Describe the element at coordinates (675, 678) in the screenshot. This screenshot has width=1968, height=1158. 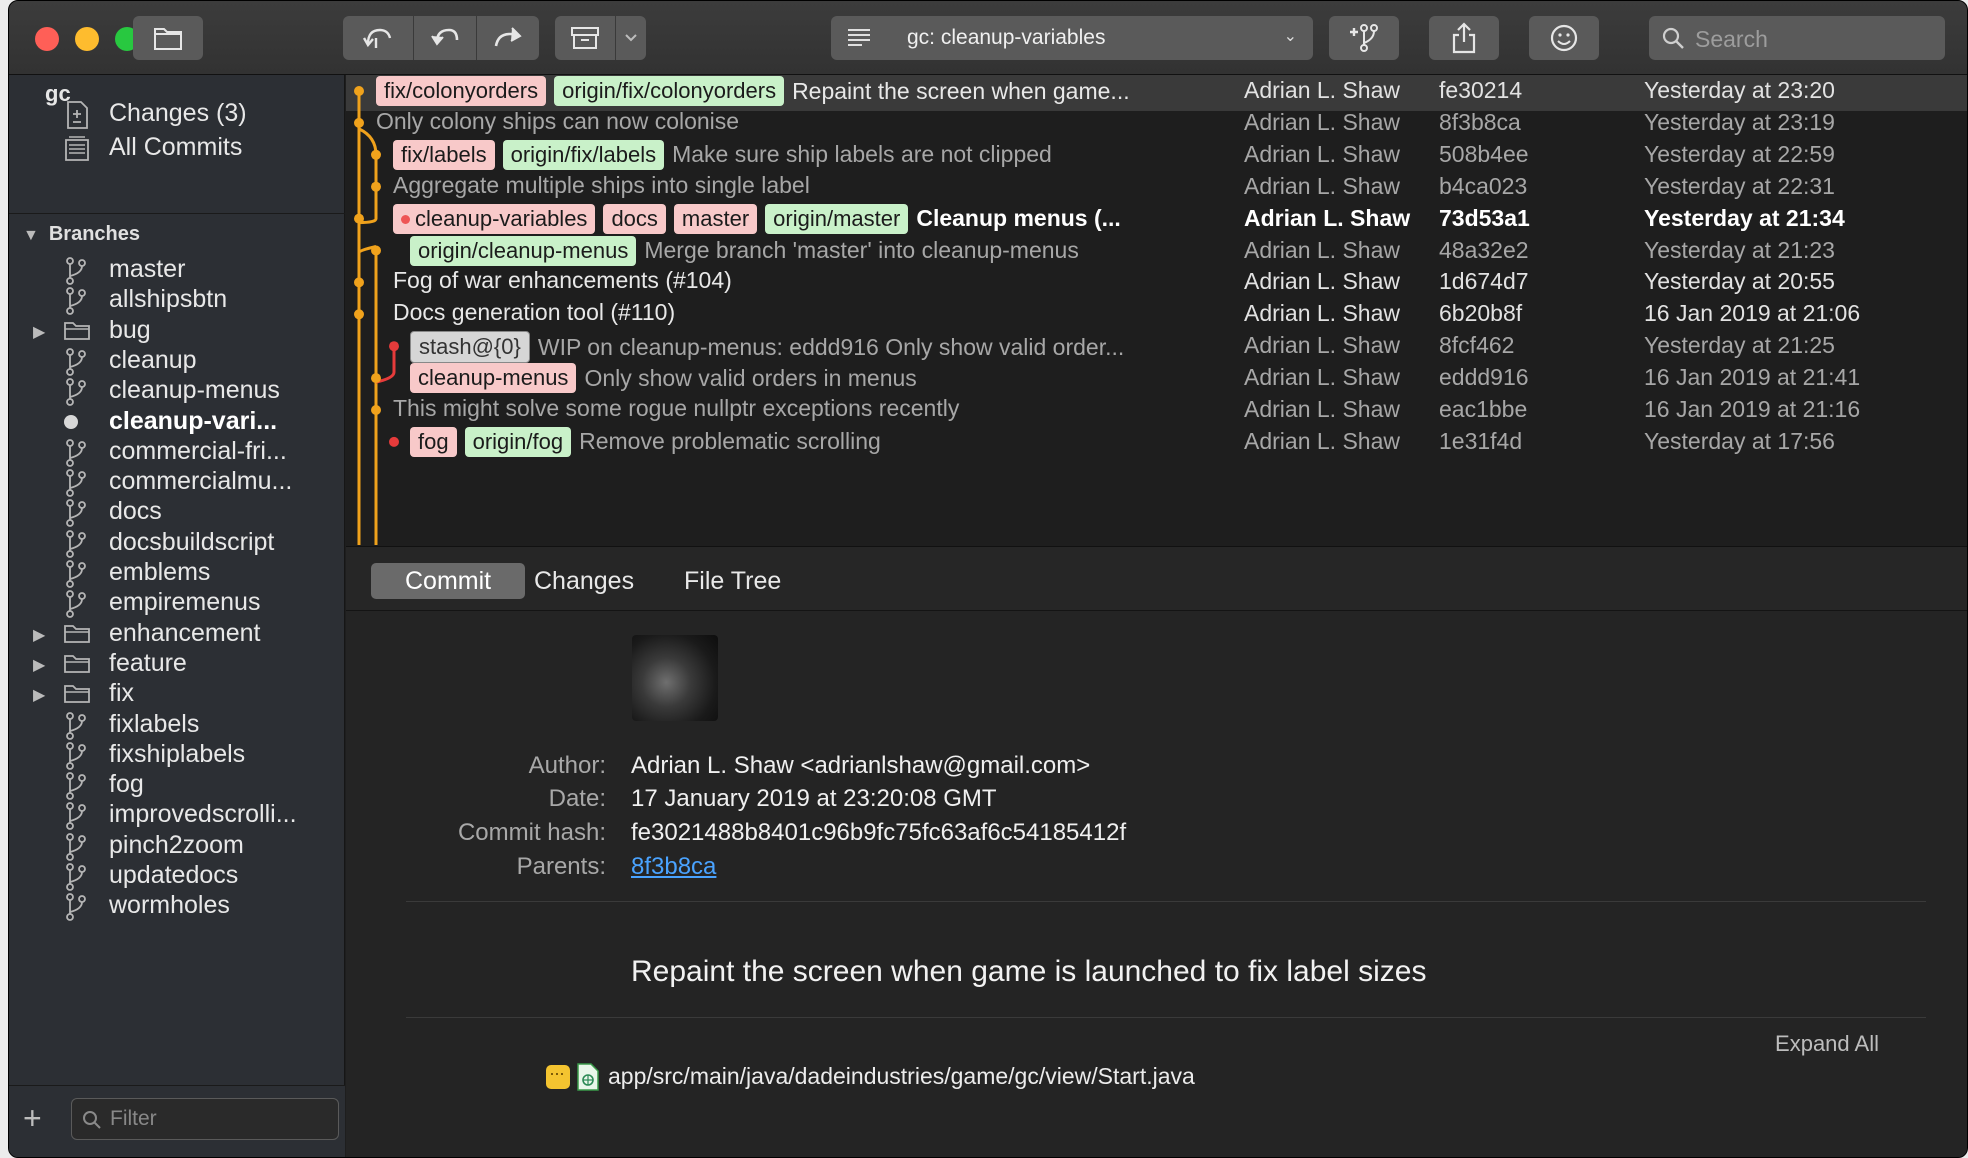
I see `avatar` at that location.